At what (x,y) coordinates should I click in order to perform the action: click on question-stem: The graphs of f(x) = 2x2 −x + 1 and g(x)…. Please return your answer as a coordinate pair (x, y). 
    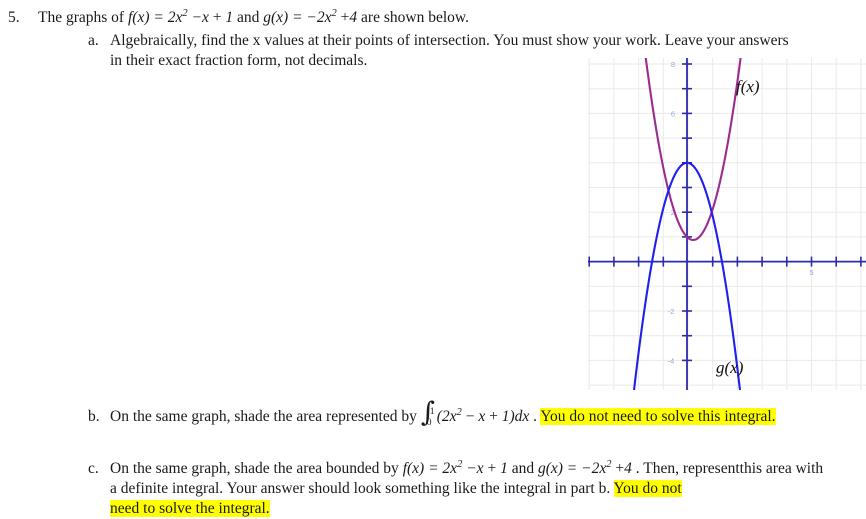
    Looking at the image, I should click on (253, 18).